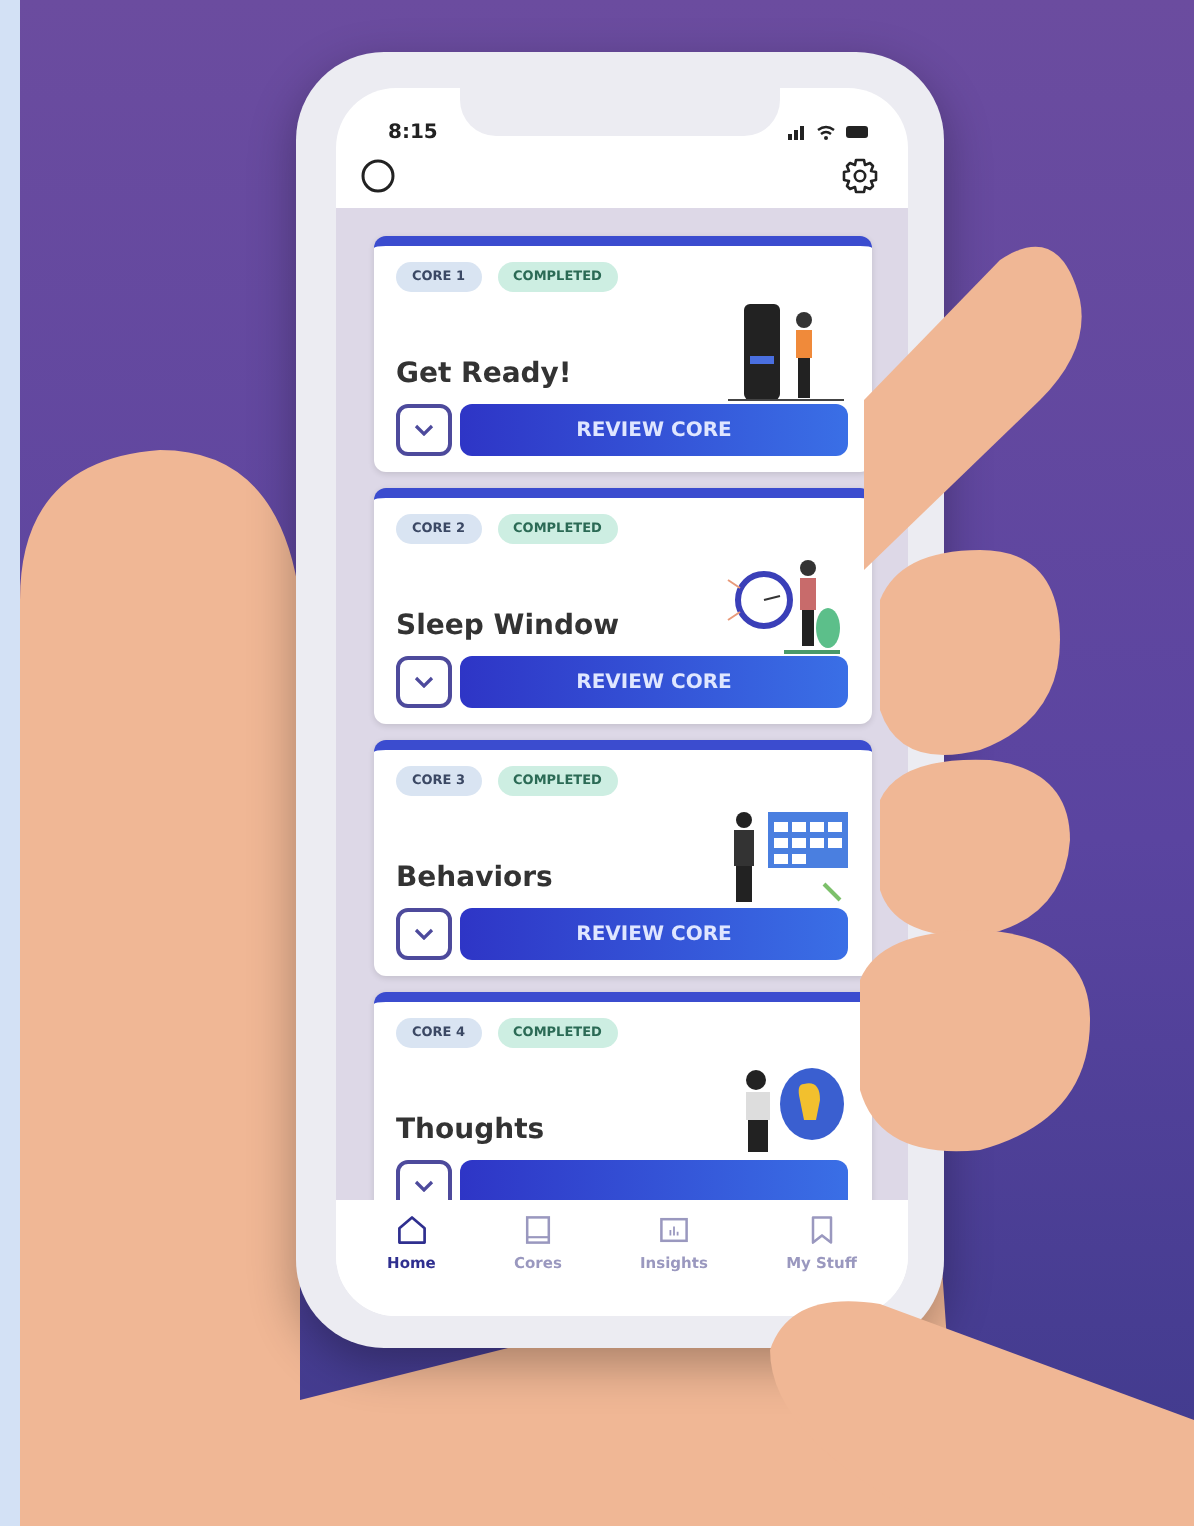 Image resolution: width=1194 pixels, height=1526 pixels. What do you see at coordinates (484, 375) in the screenshot?
I see `core-title: Get Ready!` at bounding box center [484, 375].